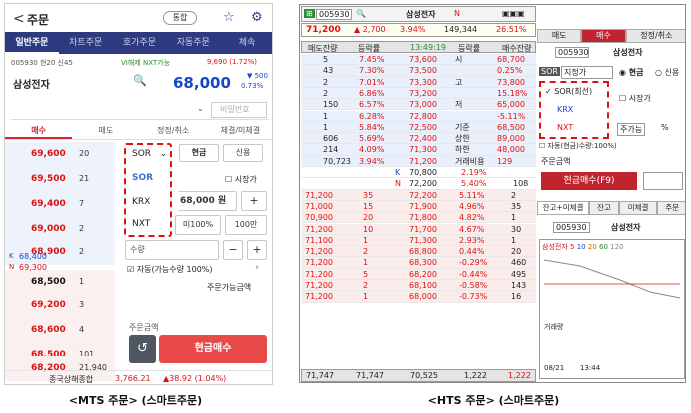 The width and height of the screenshot is (691, 413). What do you see at coordinates (60, 204) in the screenshot?
I see `hoga-row: 69,400 7` at bounding box center [60, 204].